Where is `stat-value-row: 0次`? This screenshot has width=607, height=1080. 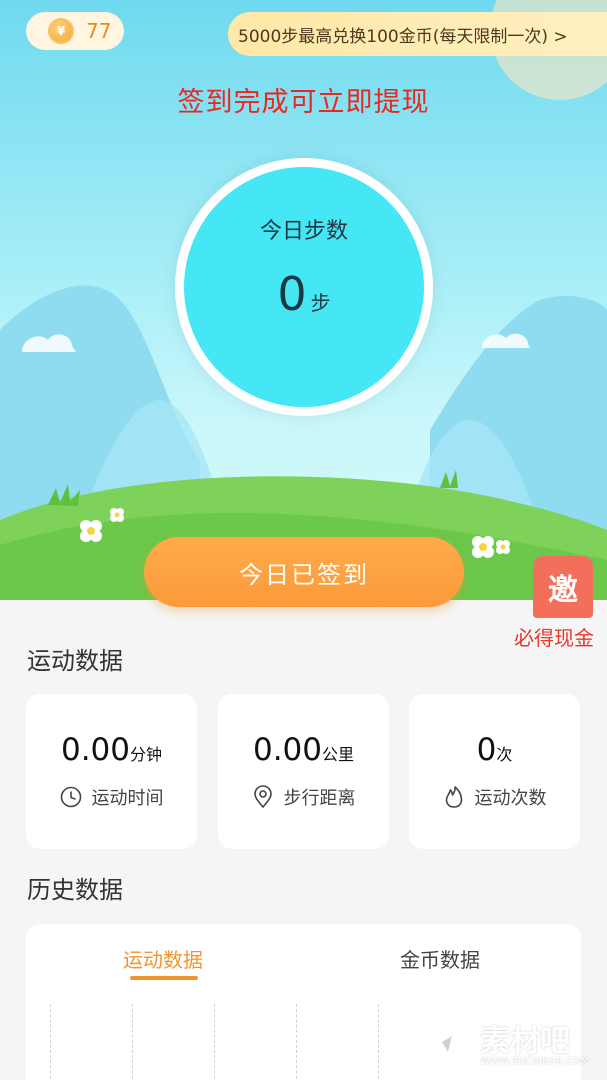
stat-value-row: 0次 is located at coordinates (494, 750).